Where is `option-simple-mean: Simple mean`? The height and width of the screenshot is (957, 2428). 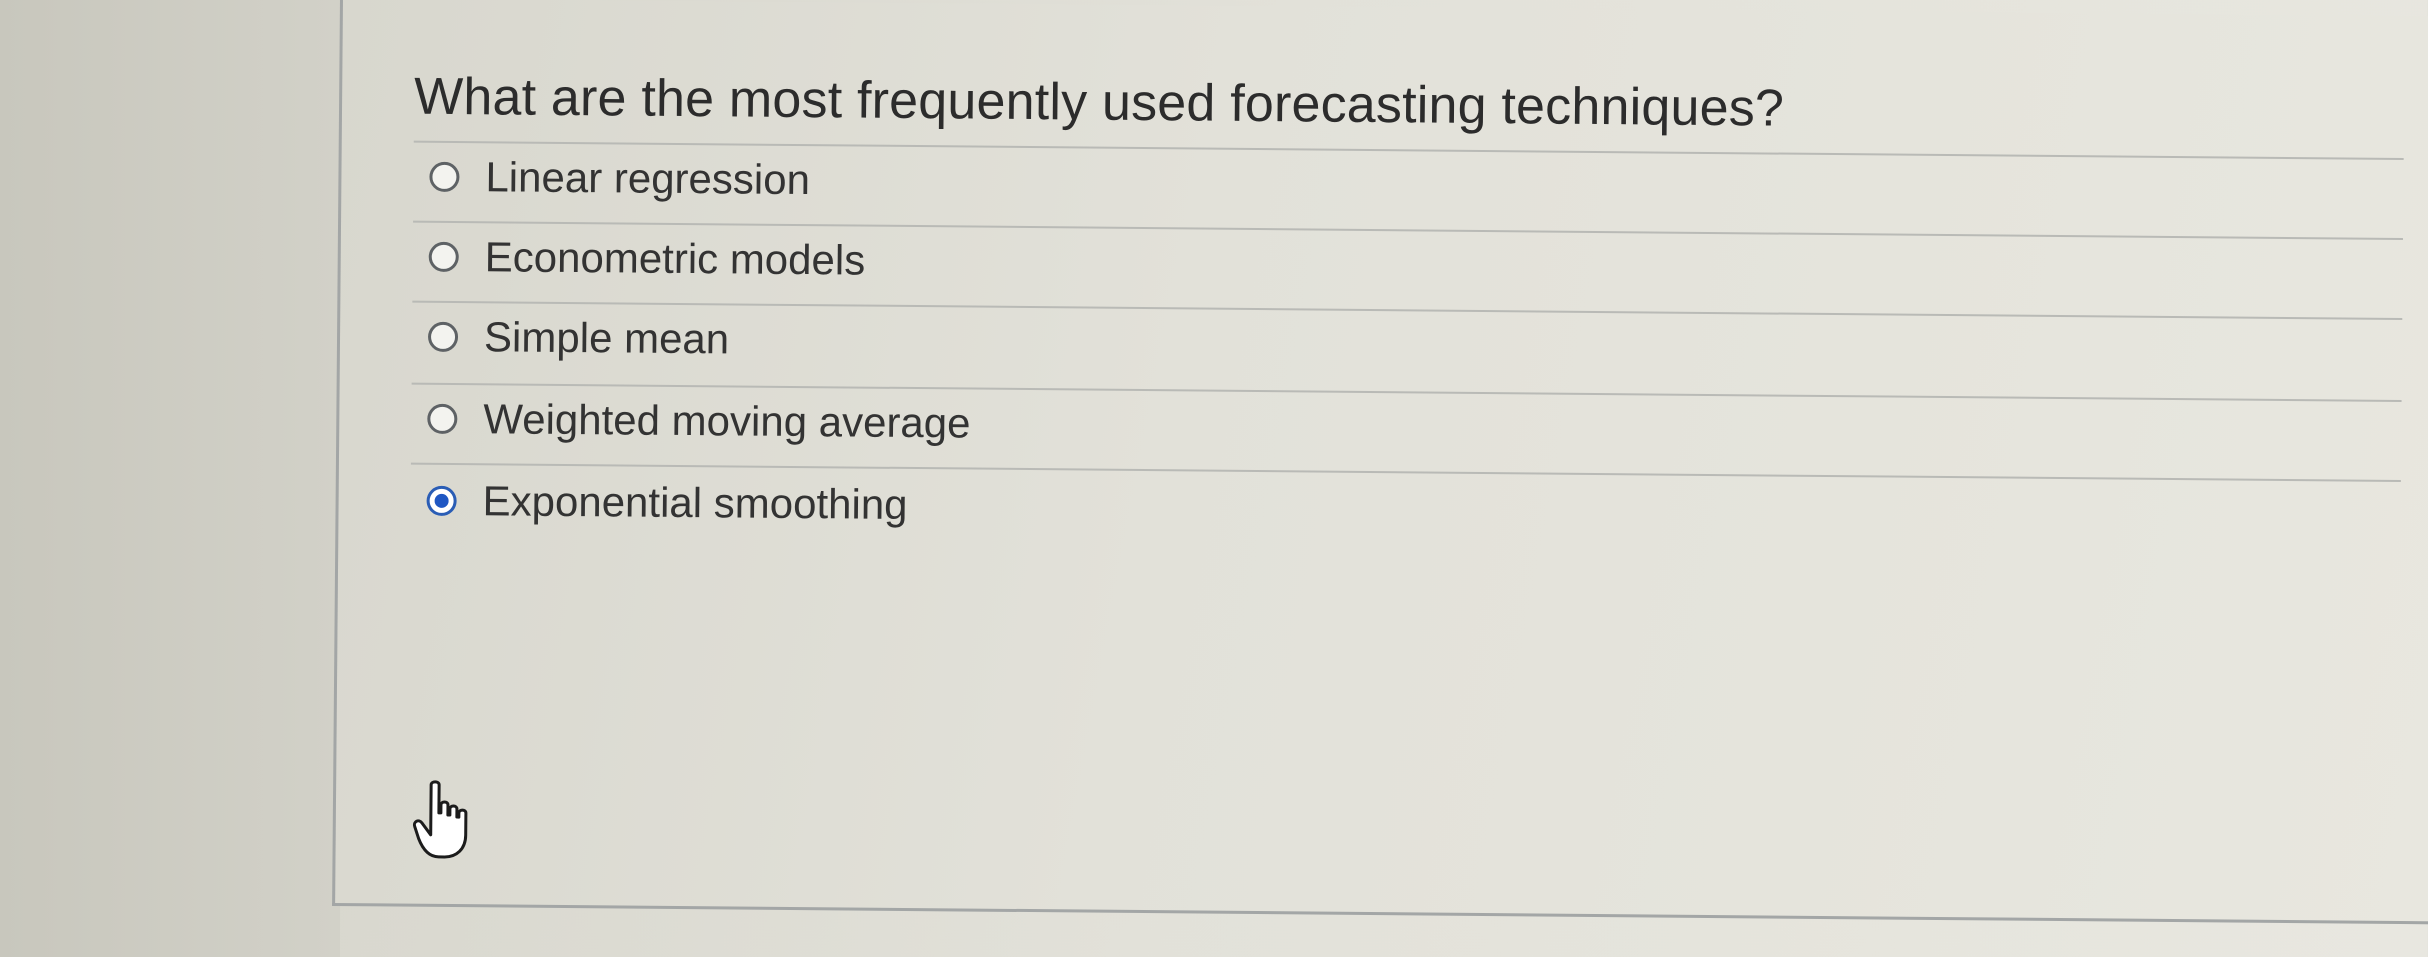
option-simple-mean: Simple mean is located at coordinates (578, 338).